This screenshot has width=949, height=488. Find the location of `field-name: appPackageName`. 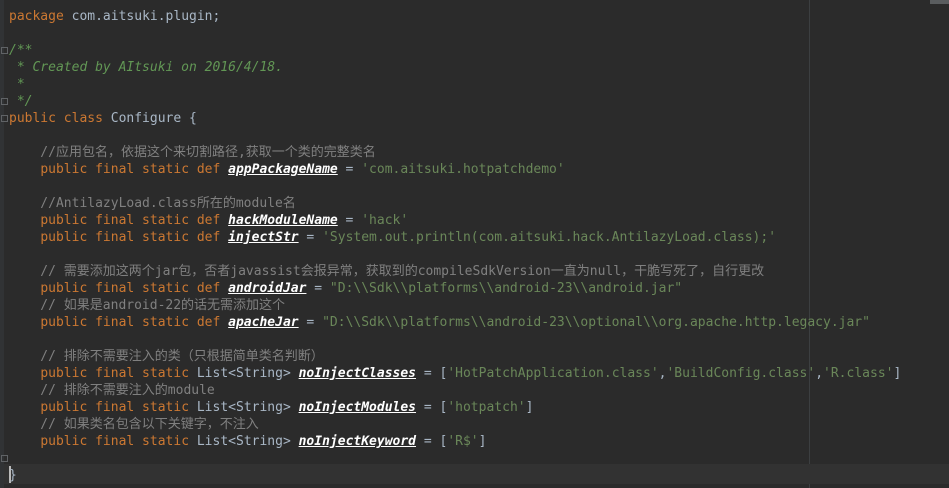

field-name: appPackageName is located at coordinates (283, 169).